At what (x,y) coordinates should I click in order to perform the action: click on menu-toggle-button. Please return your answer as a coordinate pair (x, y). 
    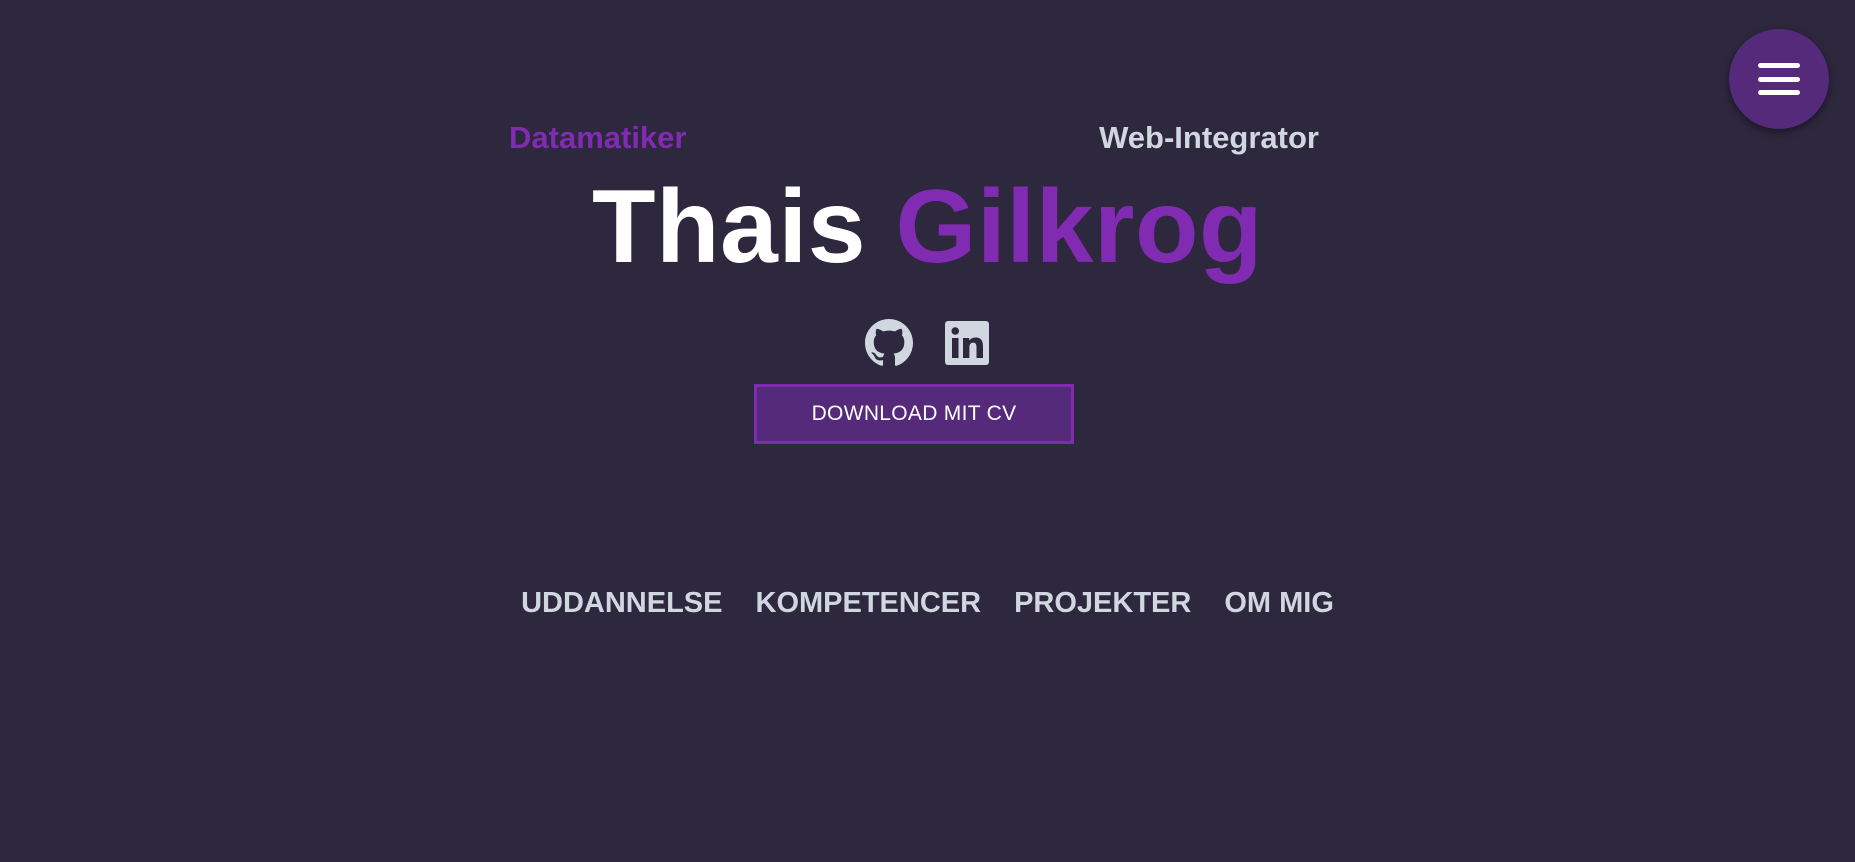
    Looking at the image, I should click on (1779, 79).